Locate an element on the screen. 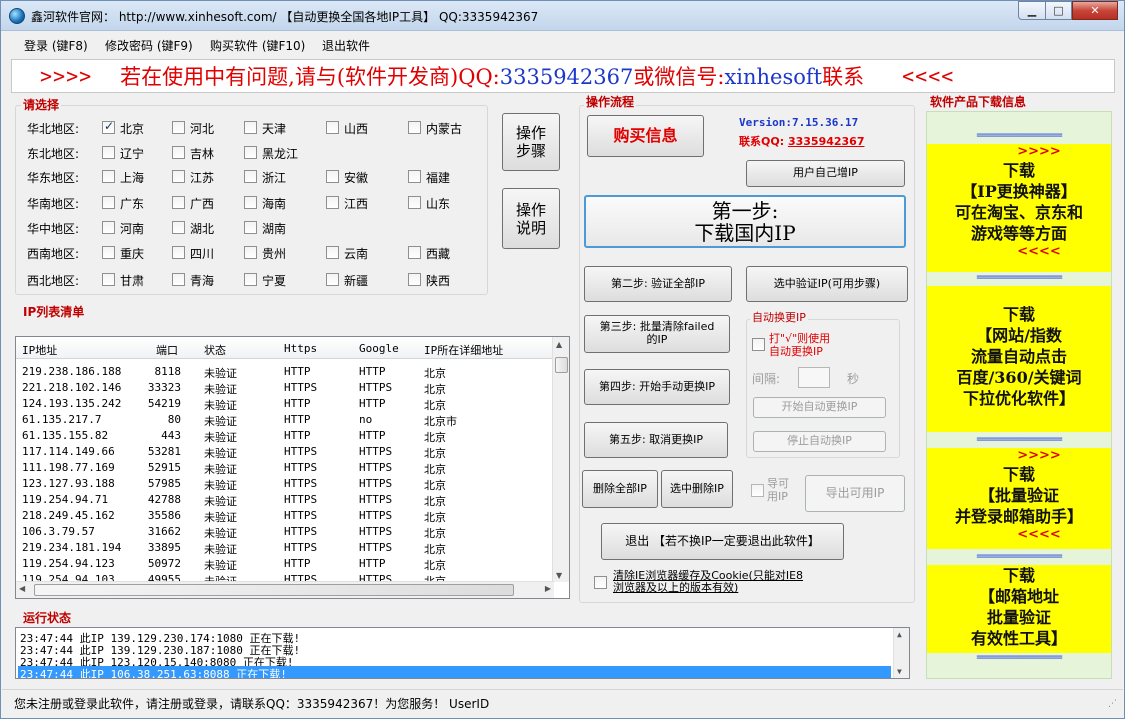 This screenshot has height=719, width=1125. city-label: 湖北 is located at coordinates (202, 228).